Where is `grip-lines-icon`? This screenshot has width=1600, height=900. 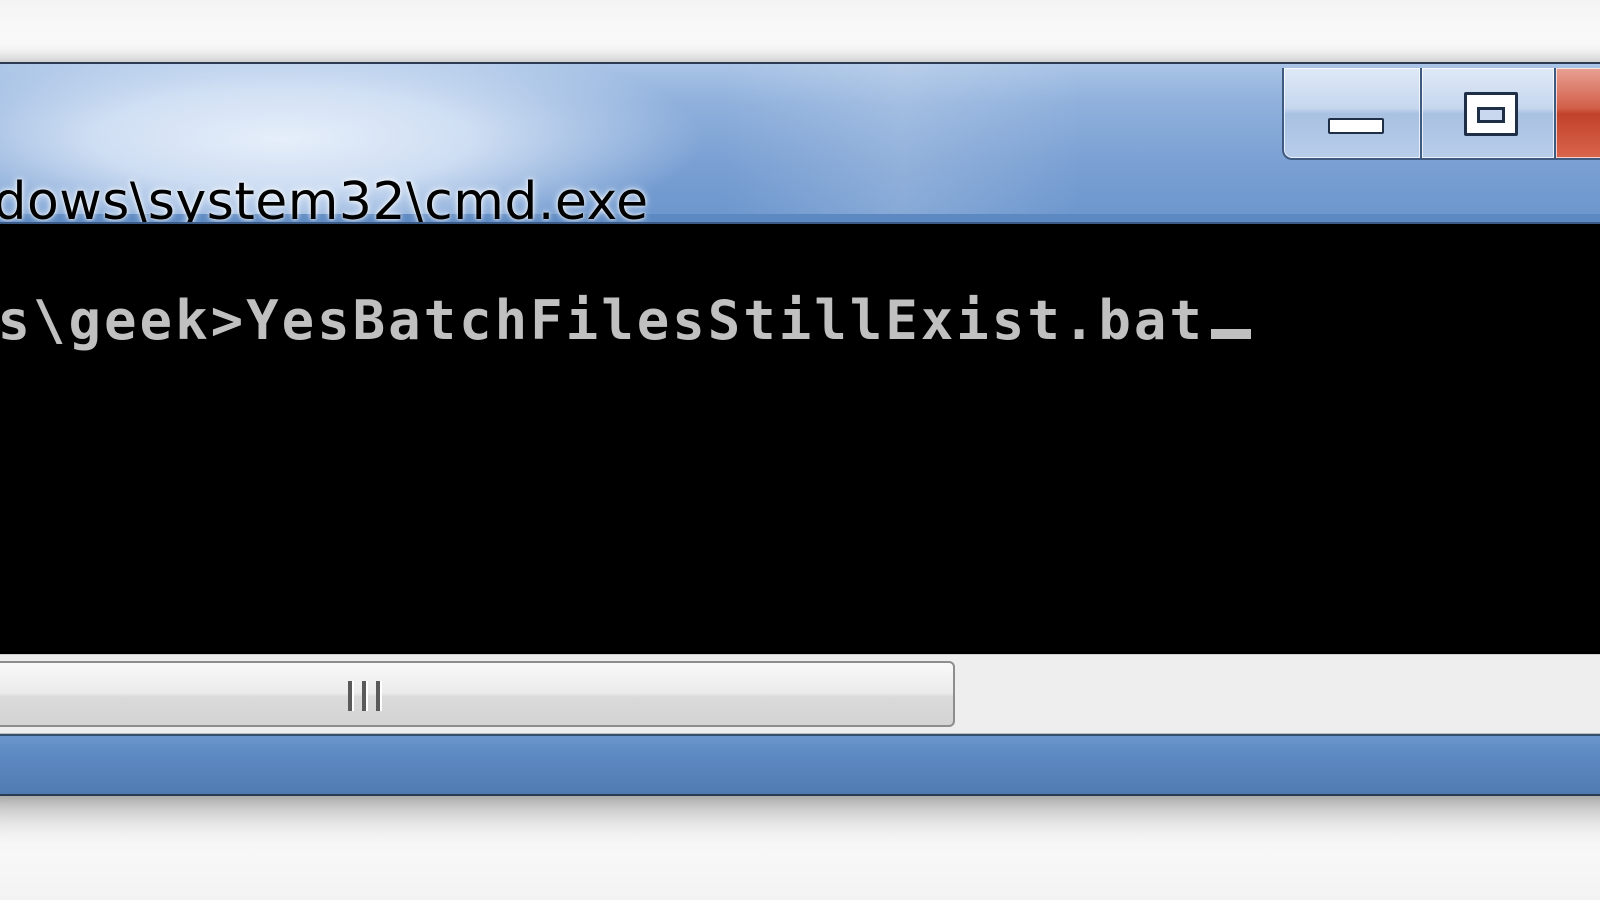 grip-lines-icon is located at coordinates (370, 697).